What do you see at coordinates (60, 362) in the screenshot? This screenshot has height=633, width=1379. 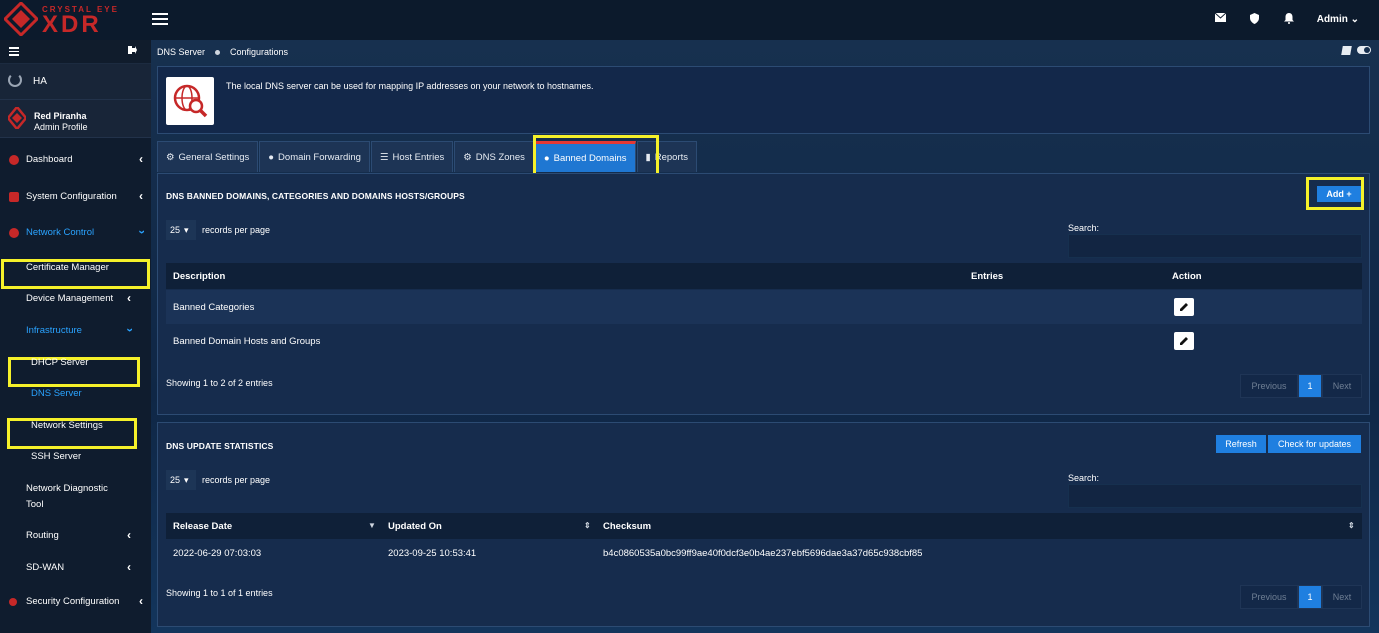 I see `sidebar-item-label: DHCP Server` at bounding box center [60, 362].